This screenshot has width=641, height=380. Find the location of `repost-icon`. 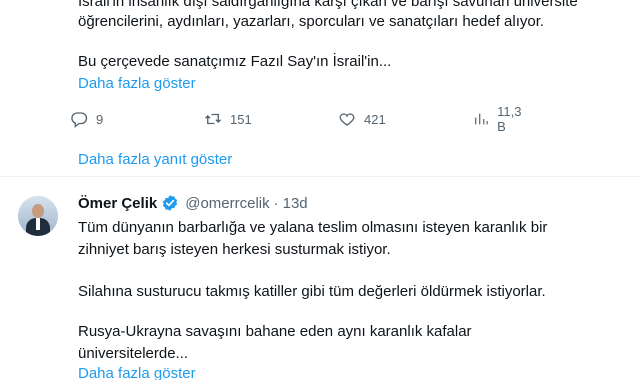

repost-icon is located at coordinates (213, 119).